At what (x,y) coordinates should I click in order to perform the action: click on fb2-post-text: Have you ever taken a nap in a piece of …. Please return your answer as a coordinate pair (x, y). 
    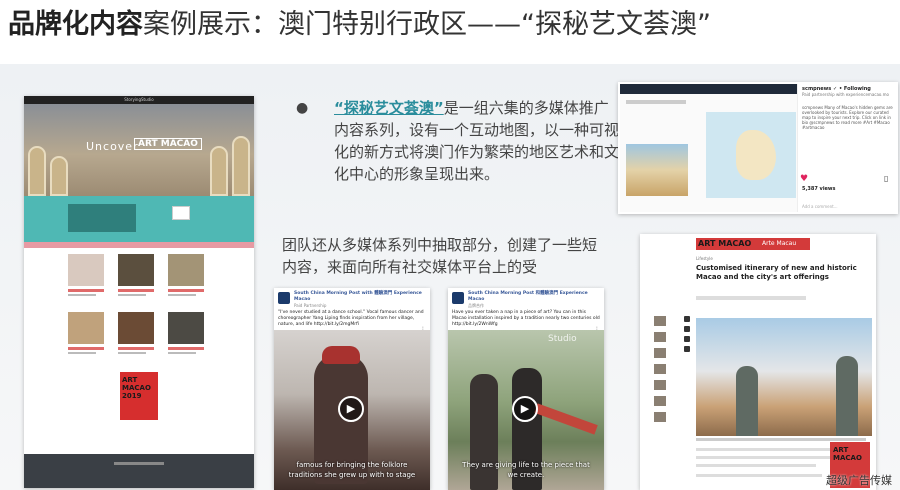
    Looking at the image, I should click on (526, 318).